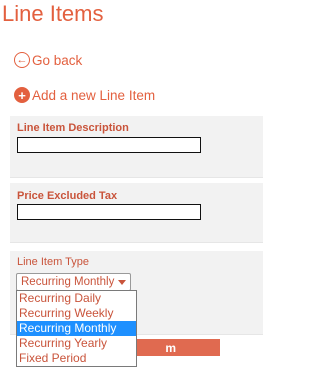 The image size is (320, 372). What do you see at coordinates (109, 145) in the screenshot?
I see `description-input` at bounding box center [109, 145].